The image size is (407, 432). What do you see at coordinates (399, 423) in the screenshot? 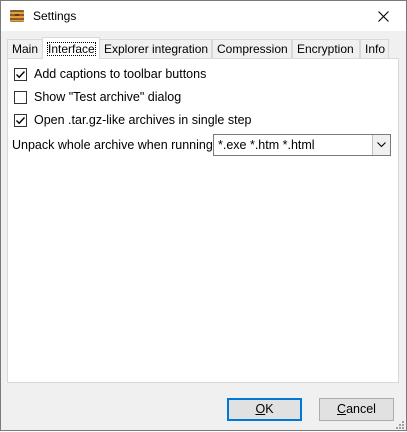
I see `resize-grip-icon` at bounding box center [399, 423].